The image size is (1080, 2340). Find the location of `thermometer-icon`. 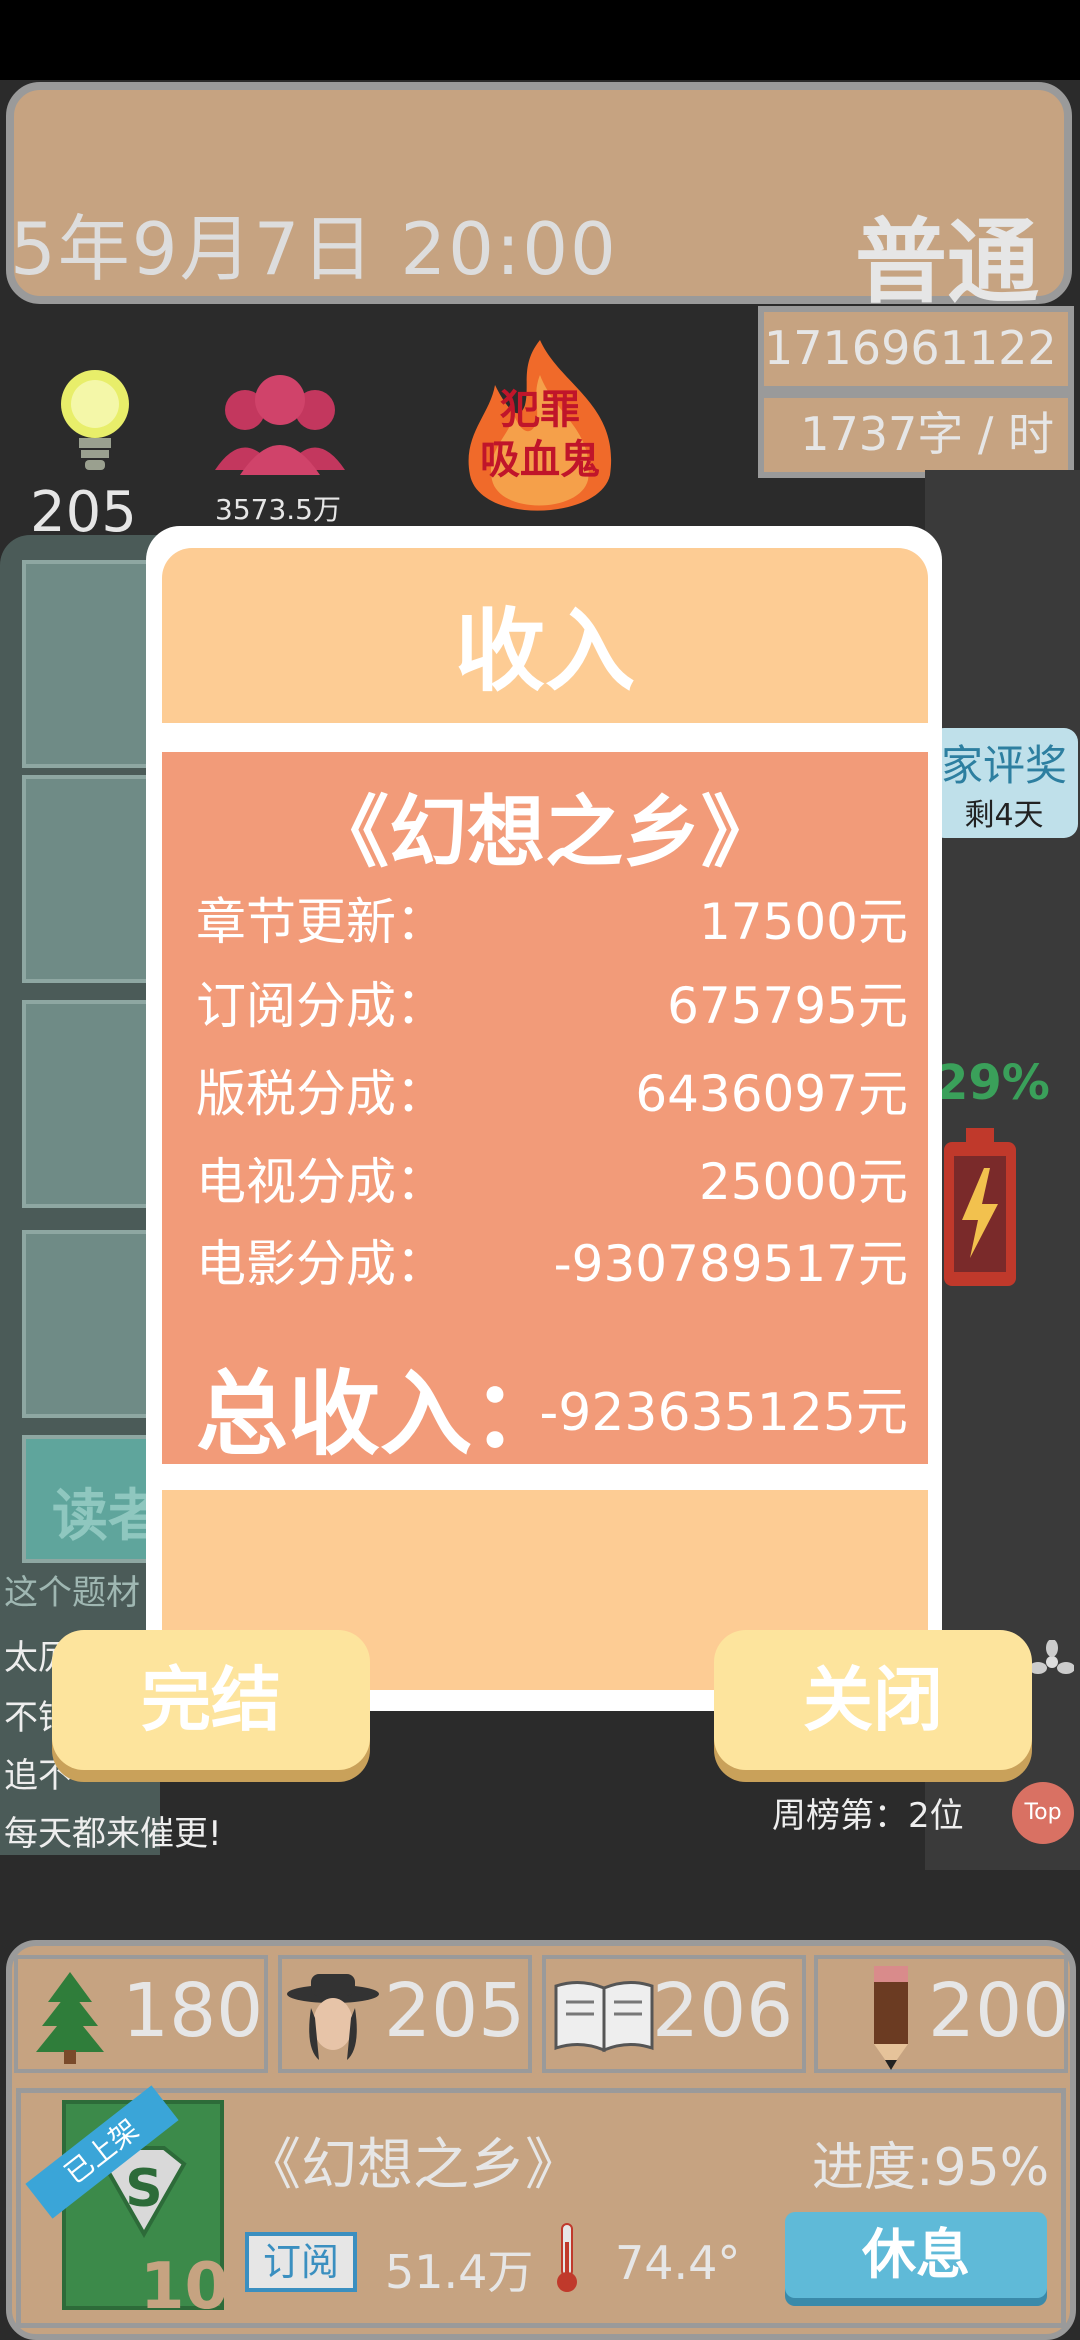

thermometer-icon is located at coordinates (567, 2257).